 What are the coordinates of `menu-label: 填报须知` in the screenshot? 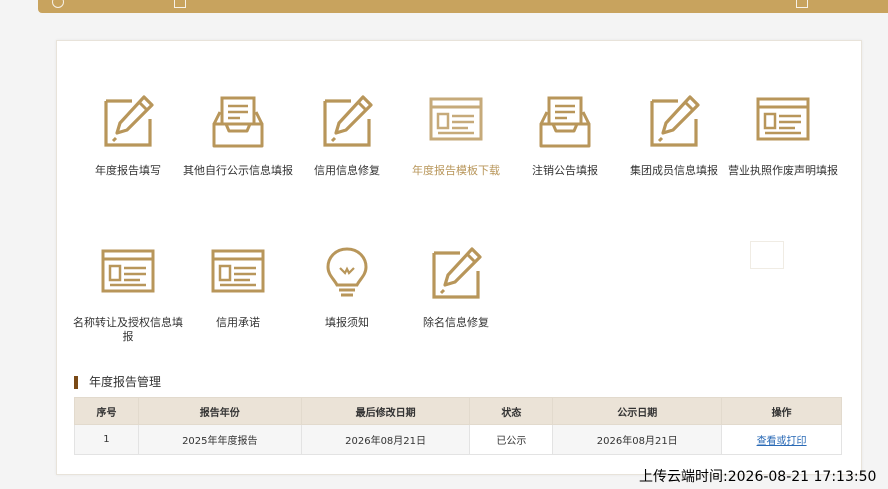 It's located at (347, 322).